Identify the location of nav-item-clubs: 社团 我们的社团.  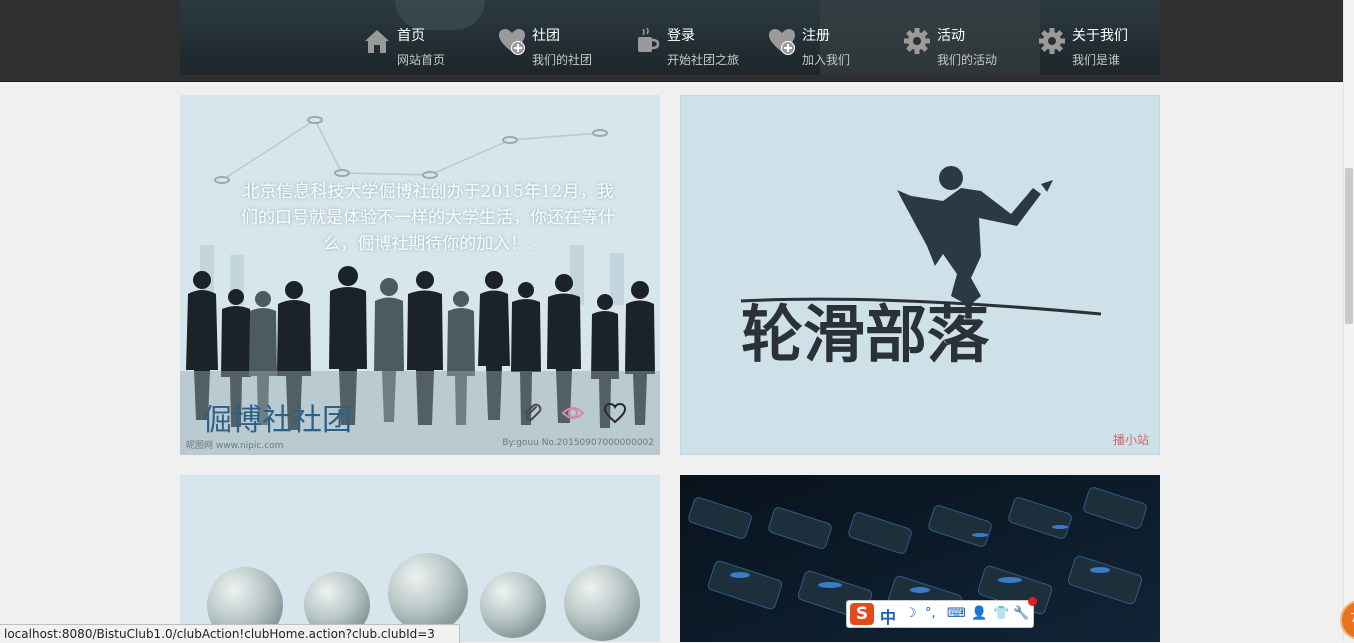
(562, 46).